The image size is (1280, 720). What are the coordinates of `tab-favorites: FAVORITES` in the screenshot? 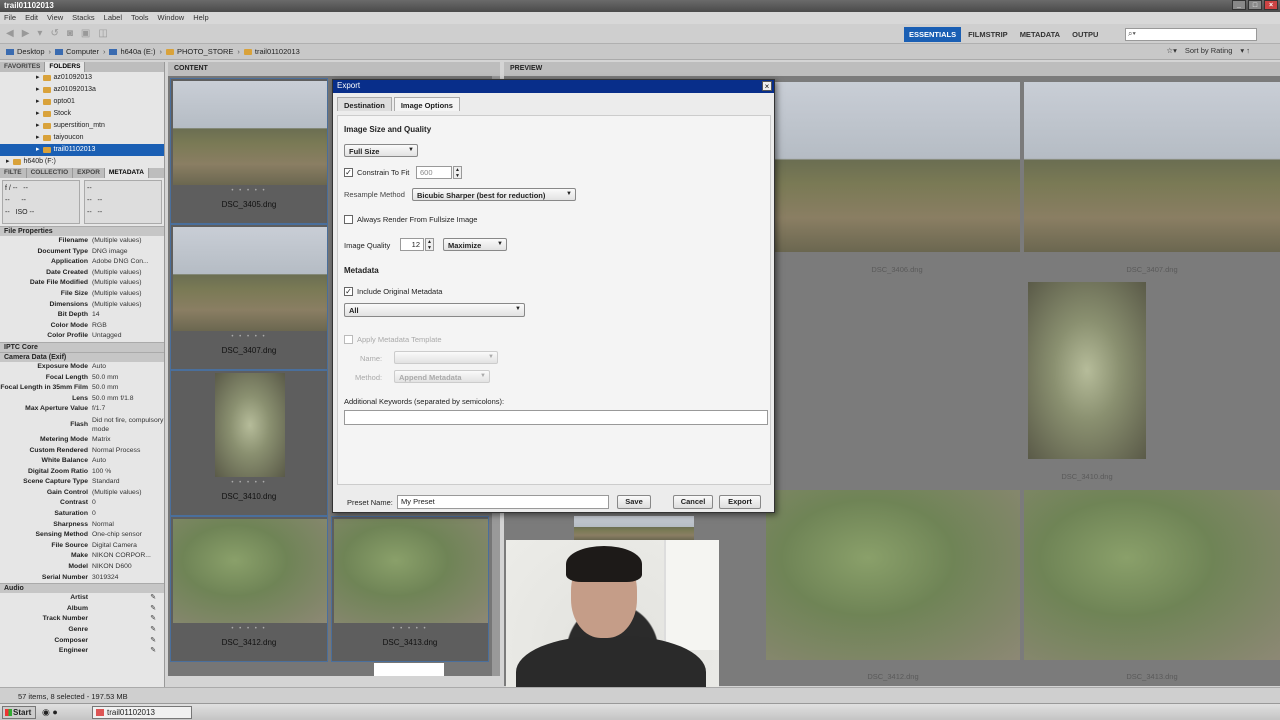 It's located at (23, 67).